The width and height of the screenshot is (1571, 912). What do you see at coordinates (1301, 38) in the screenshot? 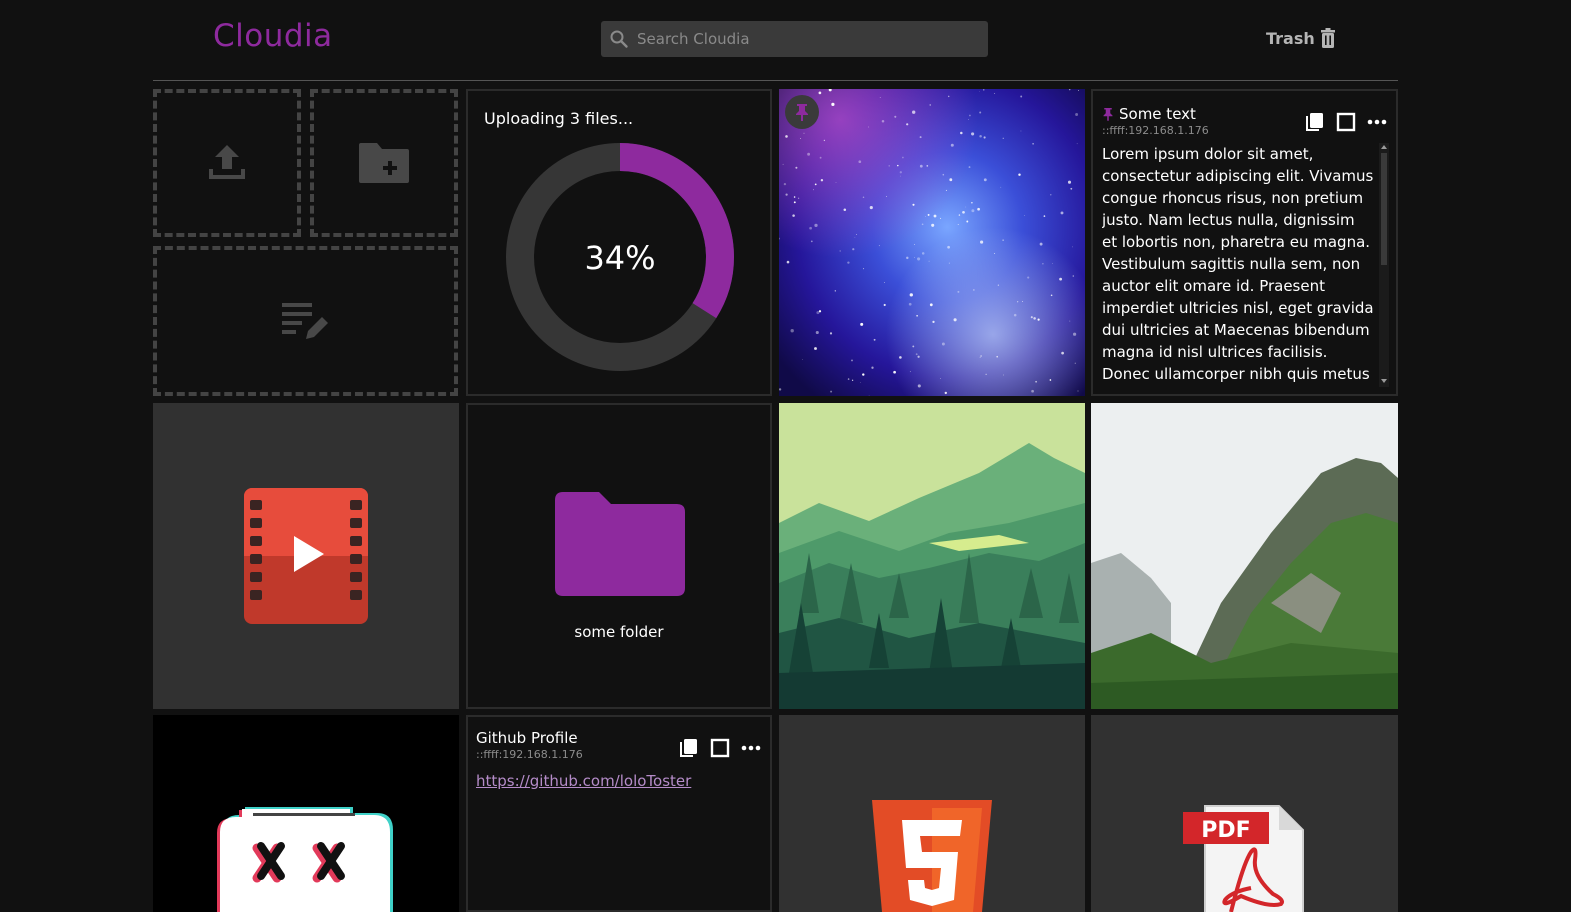
I see `trash-button: Trash` at bounding box center [1301, 38].